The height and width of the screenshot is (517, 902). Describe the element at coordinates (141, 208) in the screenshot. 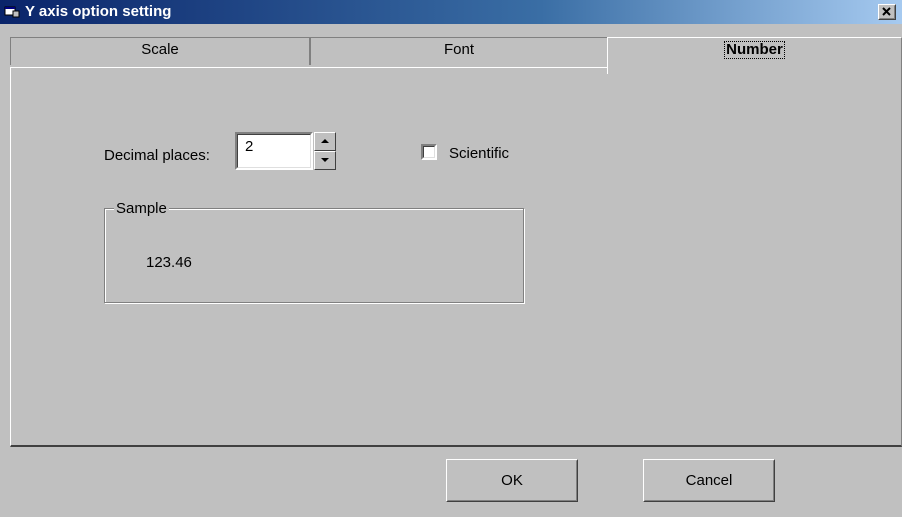

I see `sample-group-title: Sample` at that location.